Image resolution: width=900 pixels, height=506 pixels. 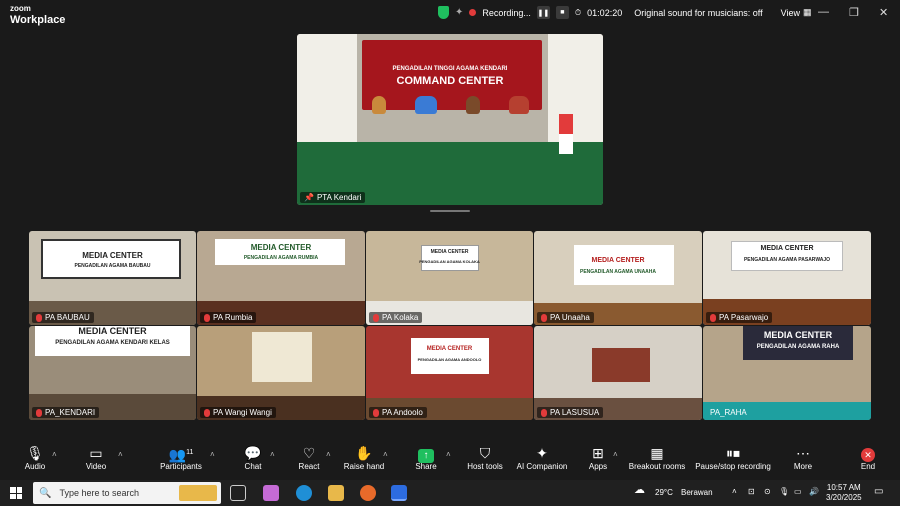 I want to click on resize-handle, so click(x=450, y=211).